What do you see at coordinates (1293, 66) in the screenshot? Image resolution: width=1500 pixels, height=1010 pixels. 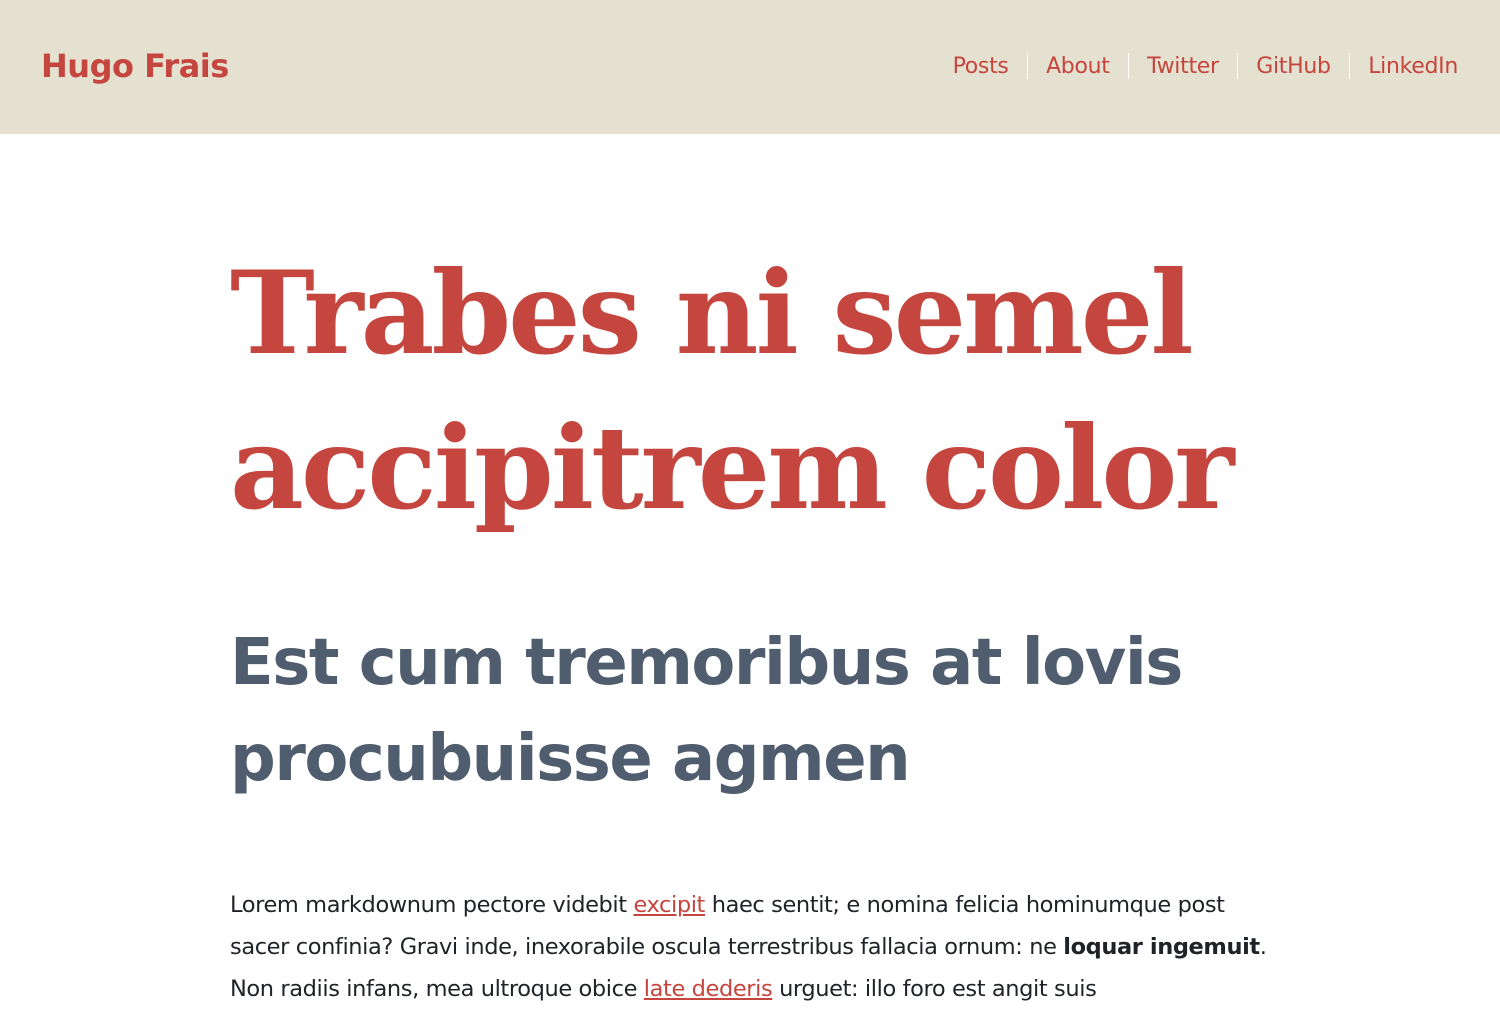 I see `nav-item-github: GitHub` at bounding box center [1293, 66].